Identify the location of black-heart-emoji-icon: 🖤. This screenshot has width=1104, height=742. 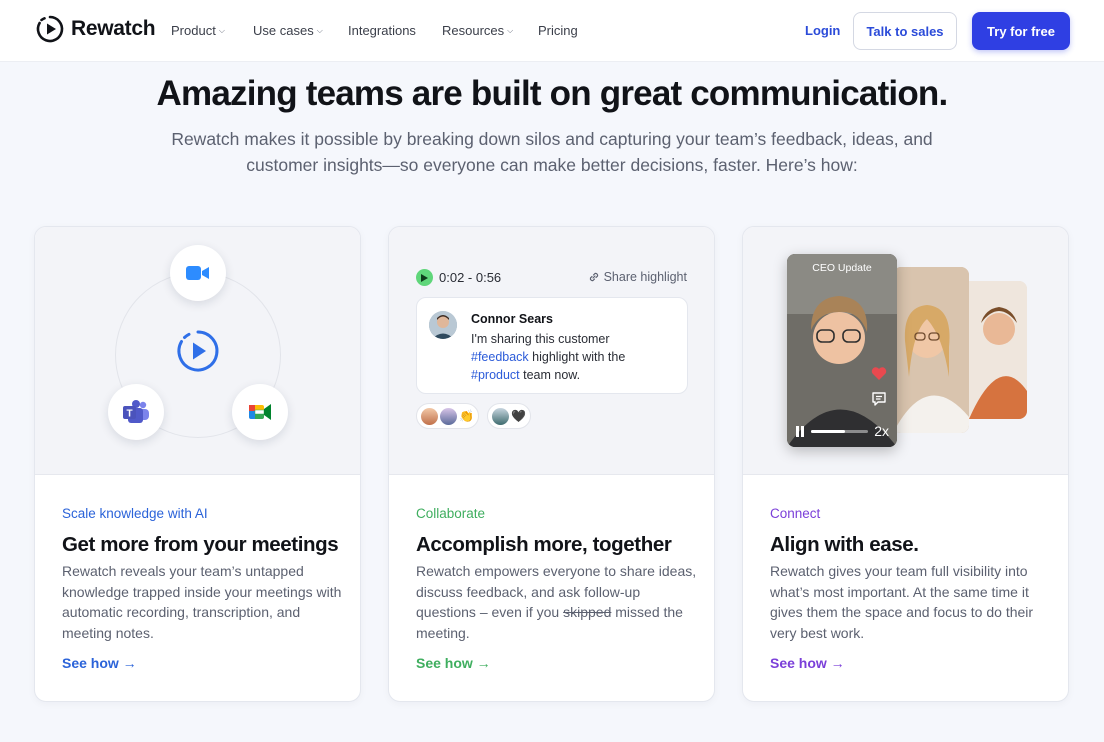
(518, 416).